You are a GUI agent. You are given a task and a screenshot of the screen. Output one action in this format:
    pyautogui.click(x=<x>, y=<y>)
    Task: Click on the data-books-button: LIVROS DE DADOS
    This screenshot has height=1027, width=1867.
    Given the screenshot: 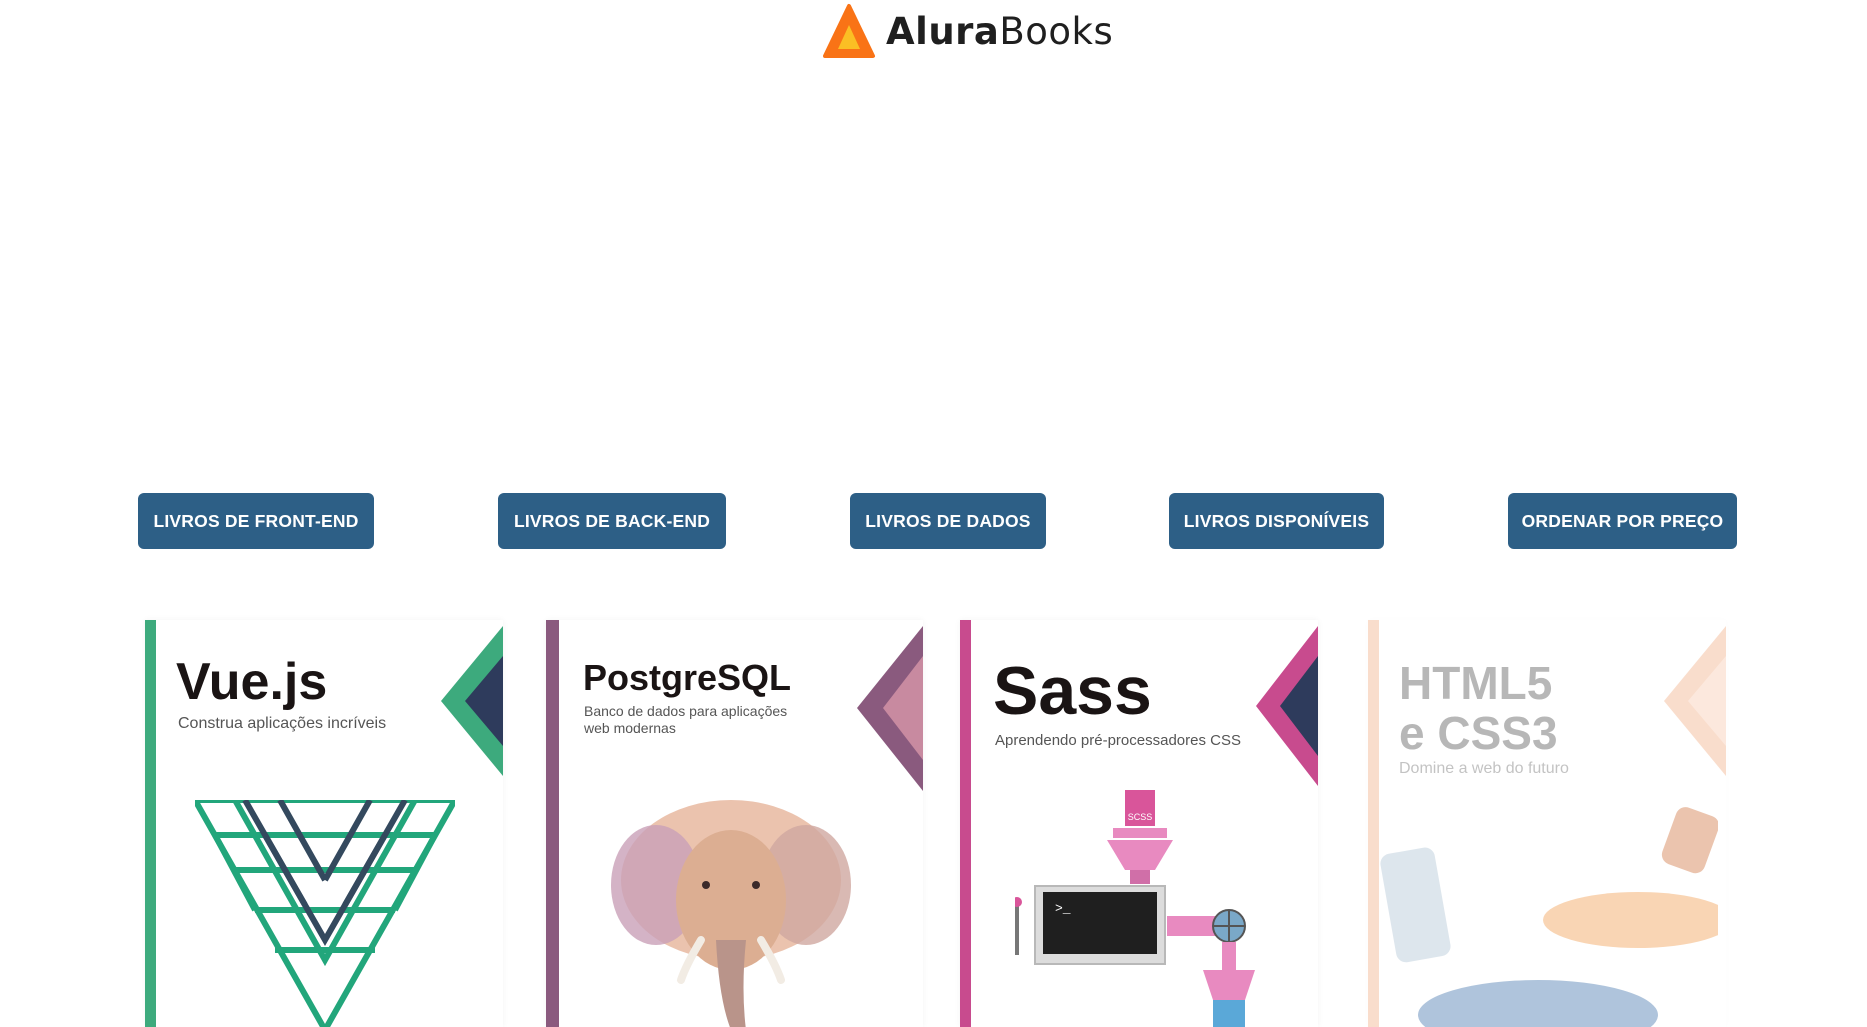 What is the action you would take?
    pyautogui.click(x=948, y=521)
    